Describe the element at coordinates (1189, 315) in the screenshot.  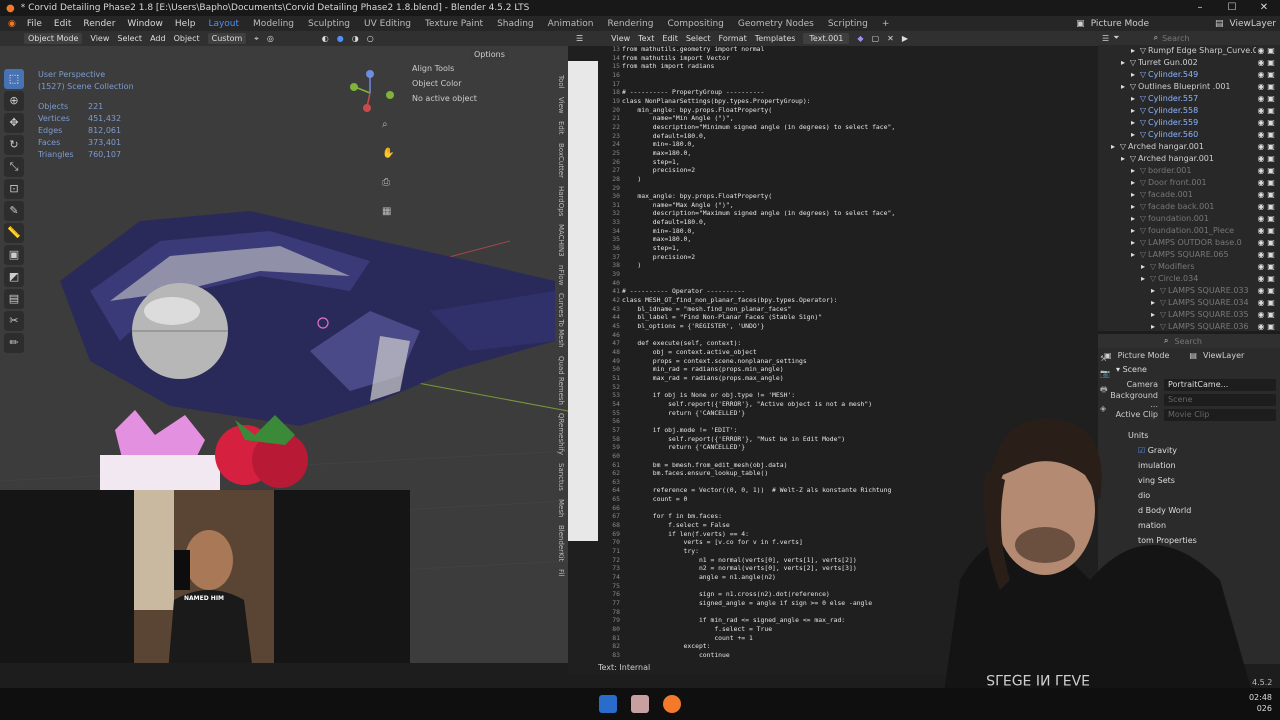
I see `outliner-item: ▸ ▽ LAMPS SQUARE.035 ◉ ▣` at that location.